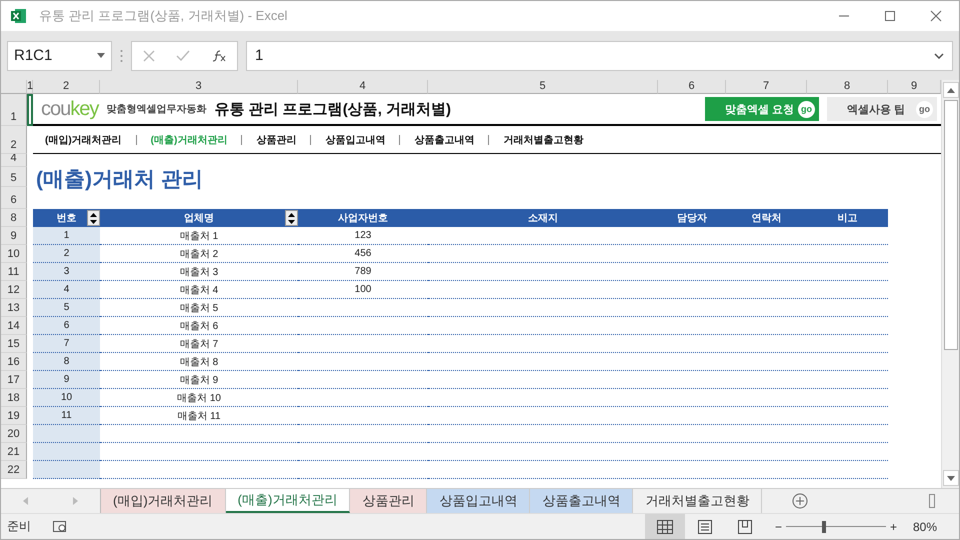  What do you see at coordinates (14, 362) in the screenshot?
I see `row-header: 16` at bounding box center [14, 362].